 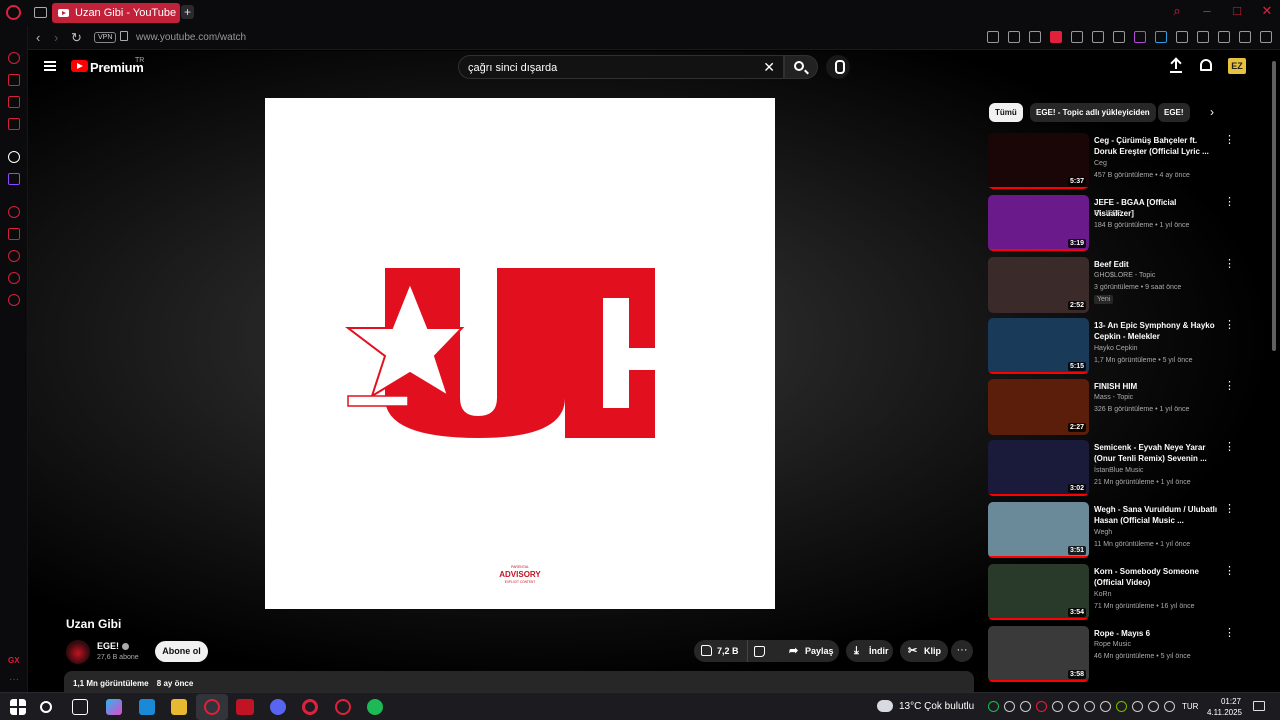 I want to click on steam-tray-icon, so click(x=1009, y=706).